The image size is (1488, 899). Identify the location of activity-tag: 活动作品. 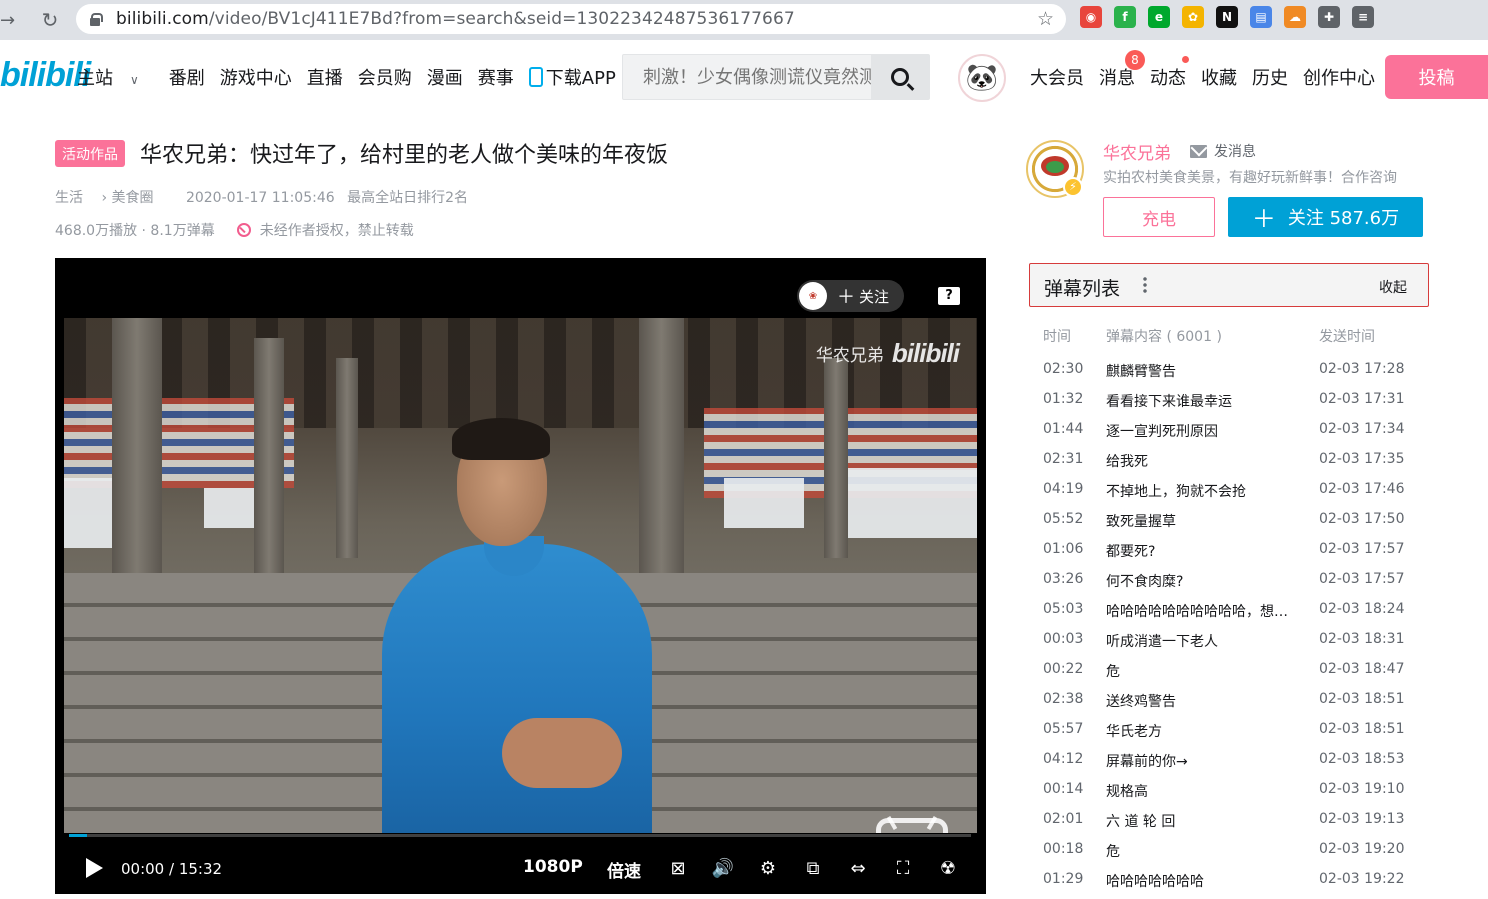
(90, 153).